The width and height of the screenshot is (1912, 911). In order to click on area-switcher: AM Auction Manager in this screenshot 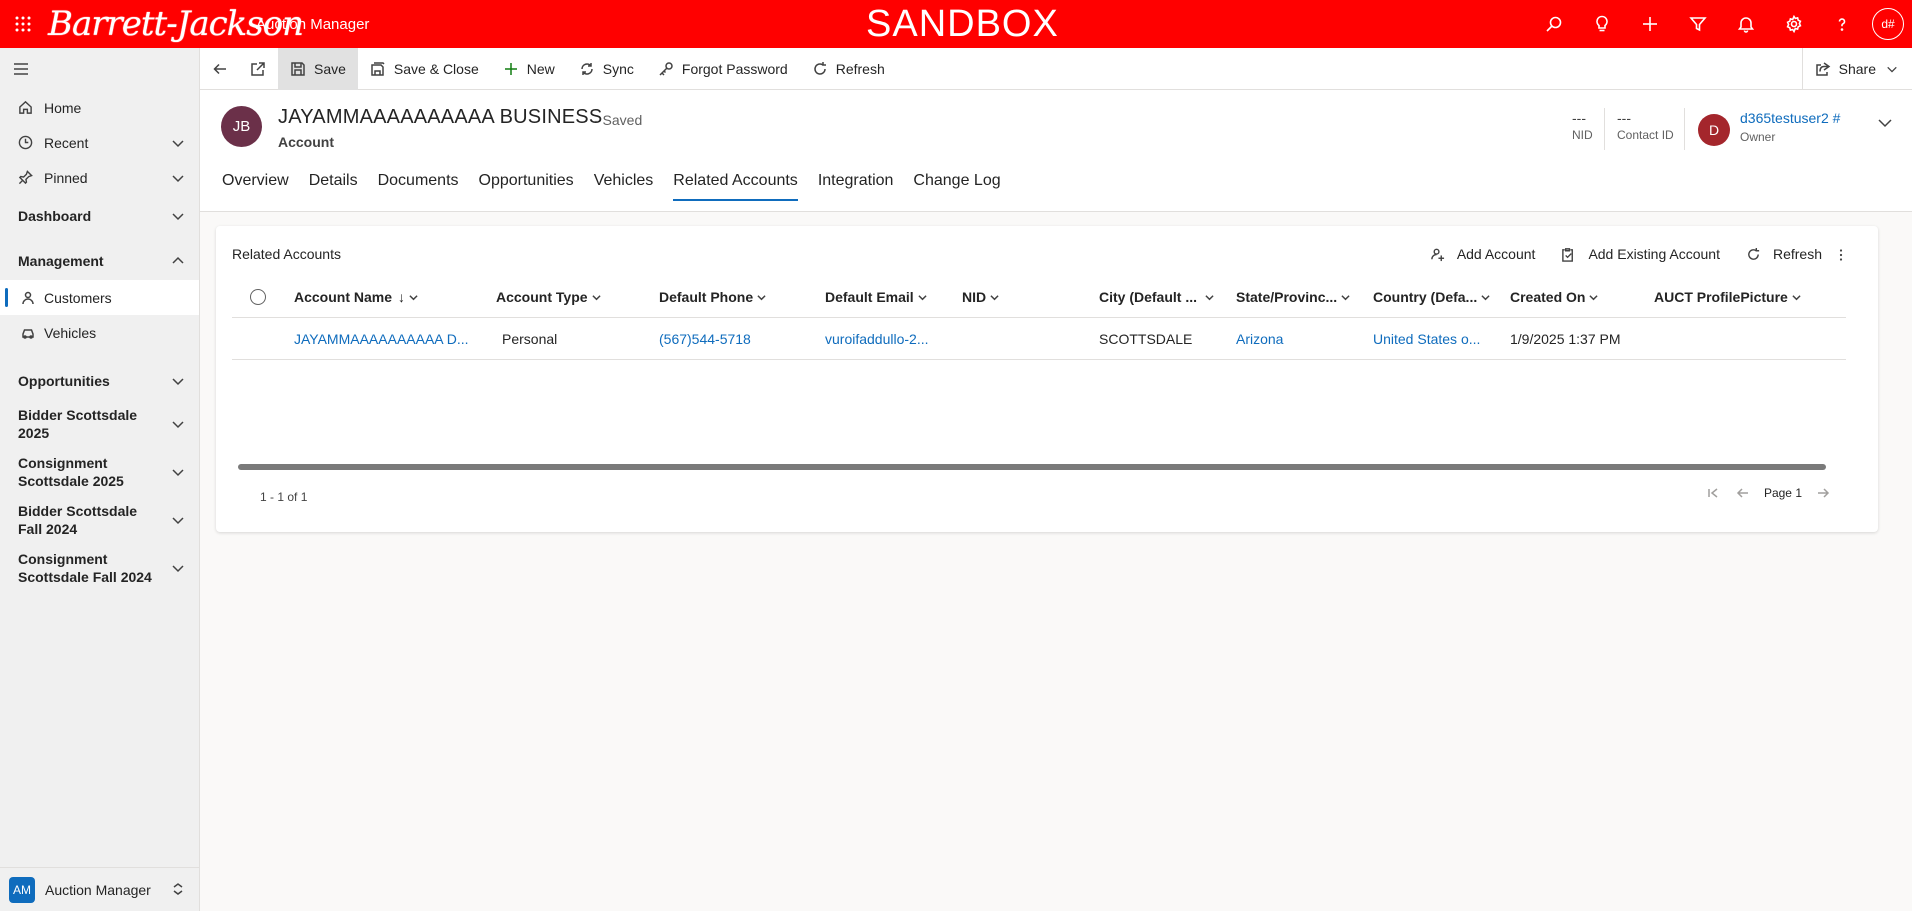, I will do `click(99, 889)`.